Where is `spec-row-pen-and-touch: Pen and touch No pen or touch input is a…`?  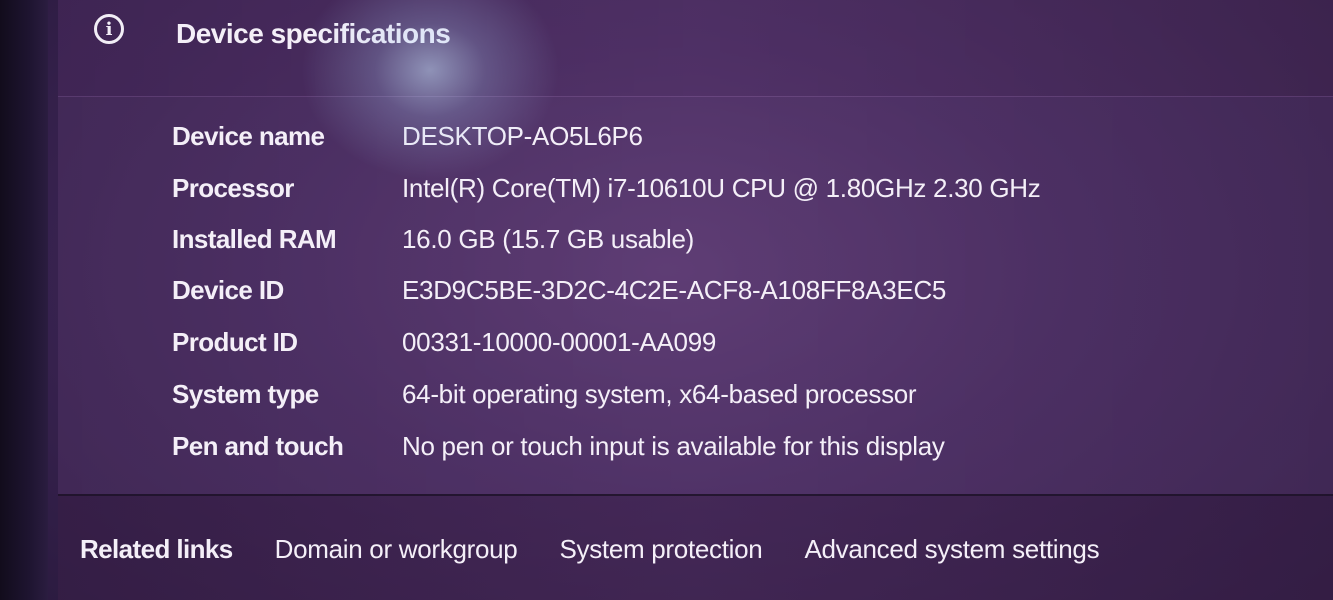
spec-row-pen-and-touch: Pen and touch No pen or touch input is a… is located at coordinates (695, 446).